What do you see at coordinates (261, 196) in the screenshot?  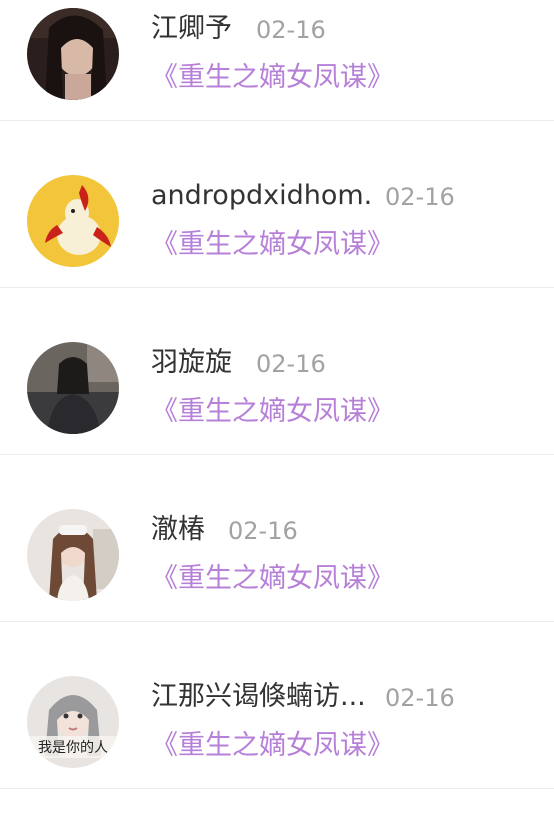 I see `user-name: andropdxidhom.` at bounding box center [261, 196].